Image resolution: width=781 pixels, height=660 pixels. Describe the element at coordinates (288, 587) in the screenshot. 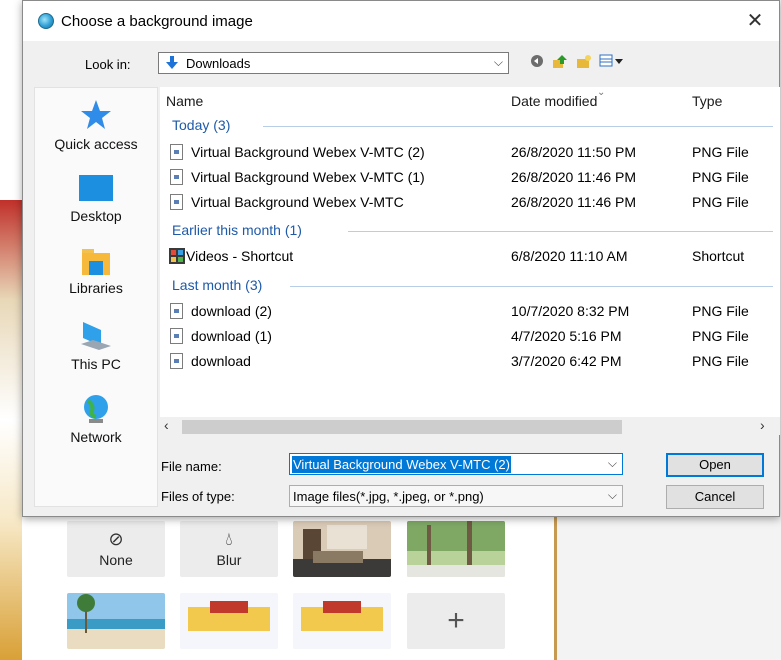

I see `background-options-panel: ⊘ None 💧︎ Blur +` at that location.